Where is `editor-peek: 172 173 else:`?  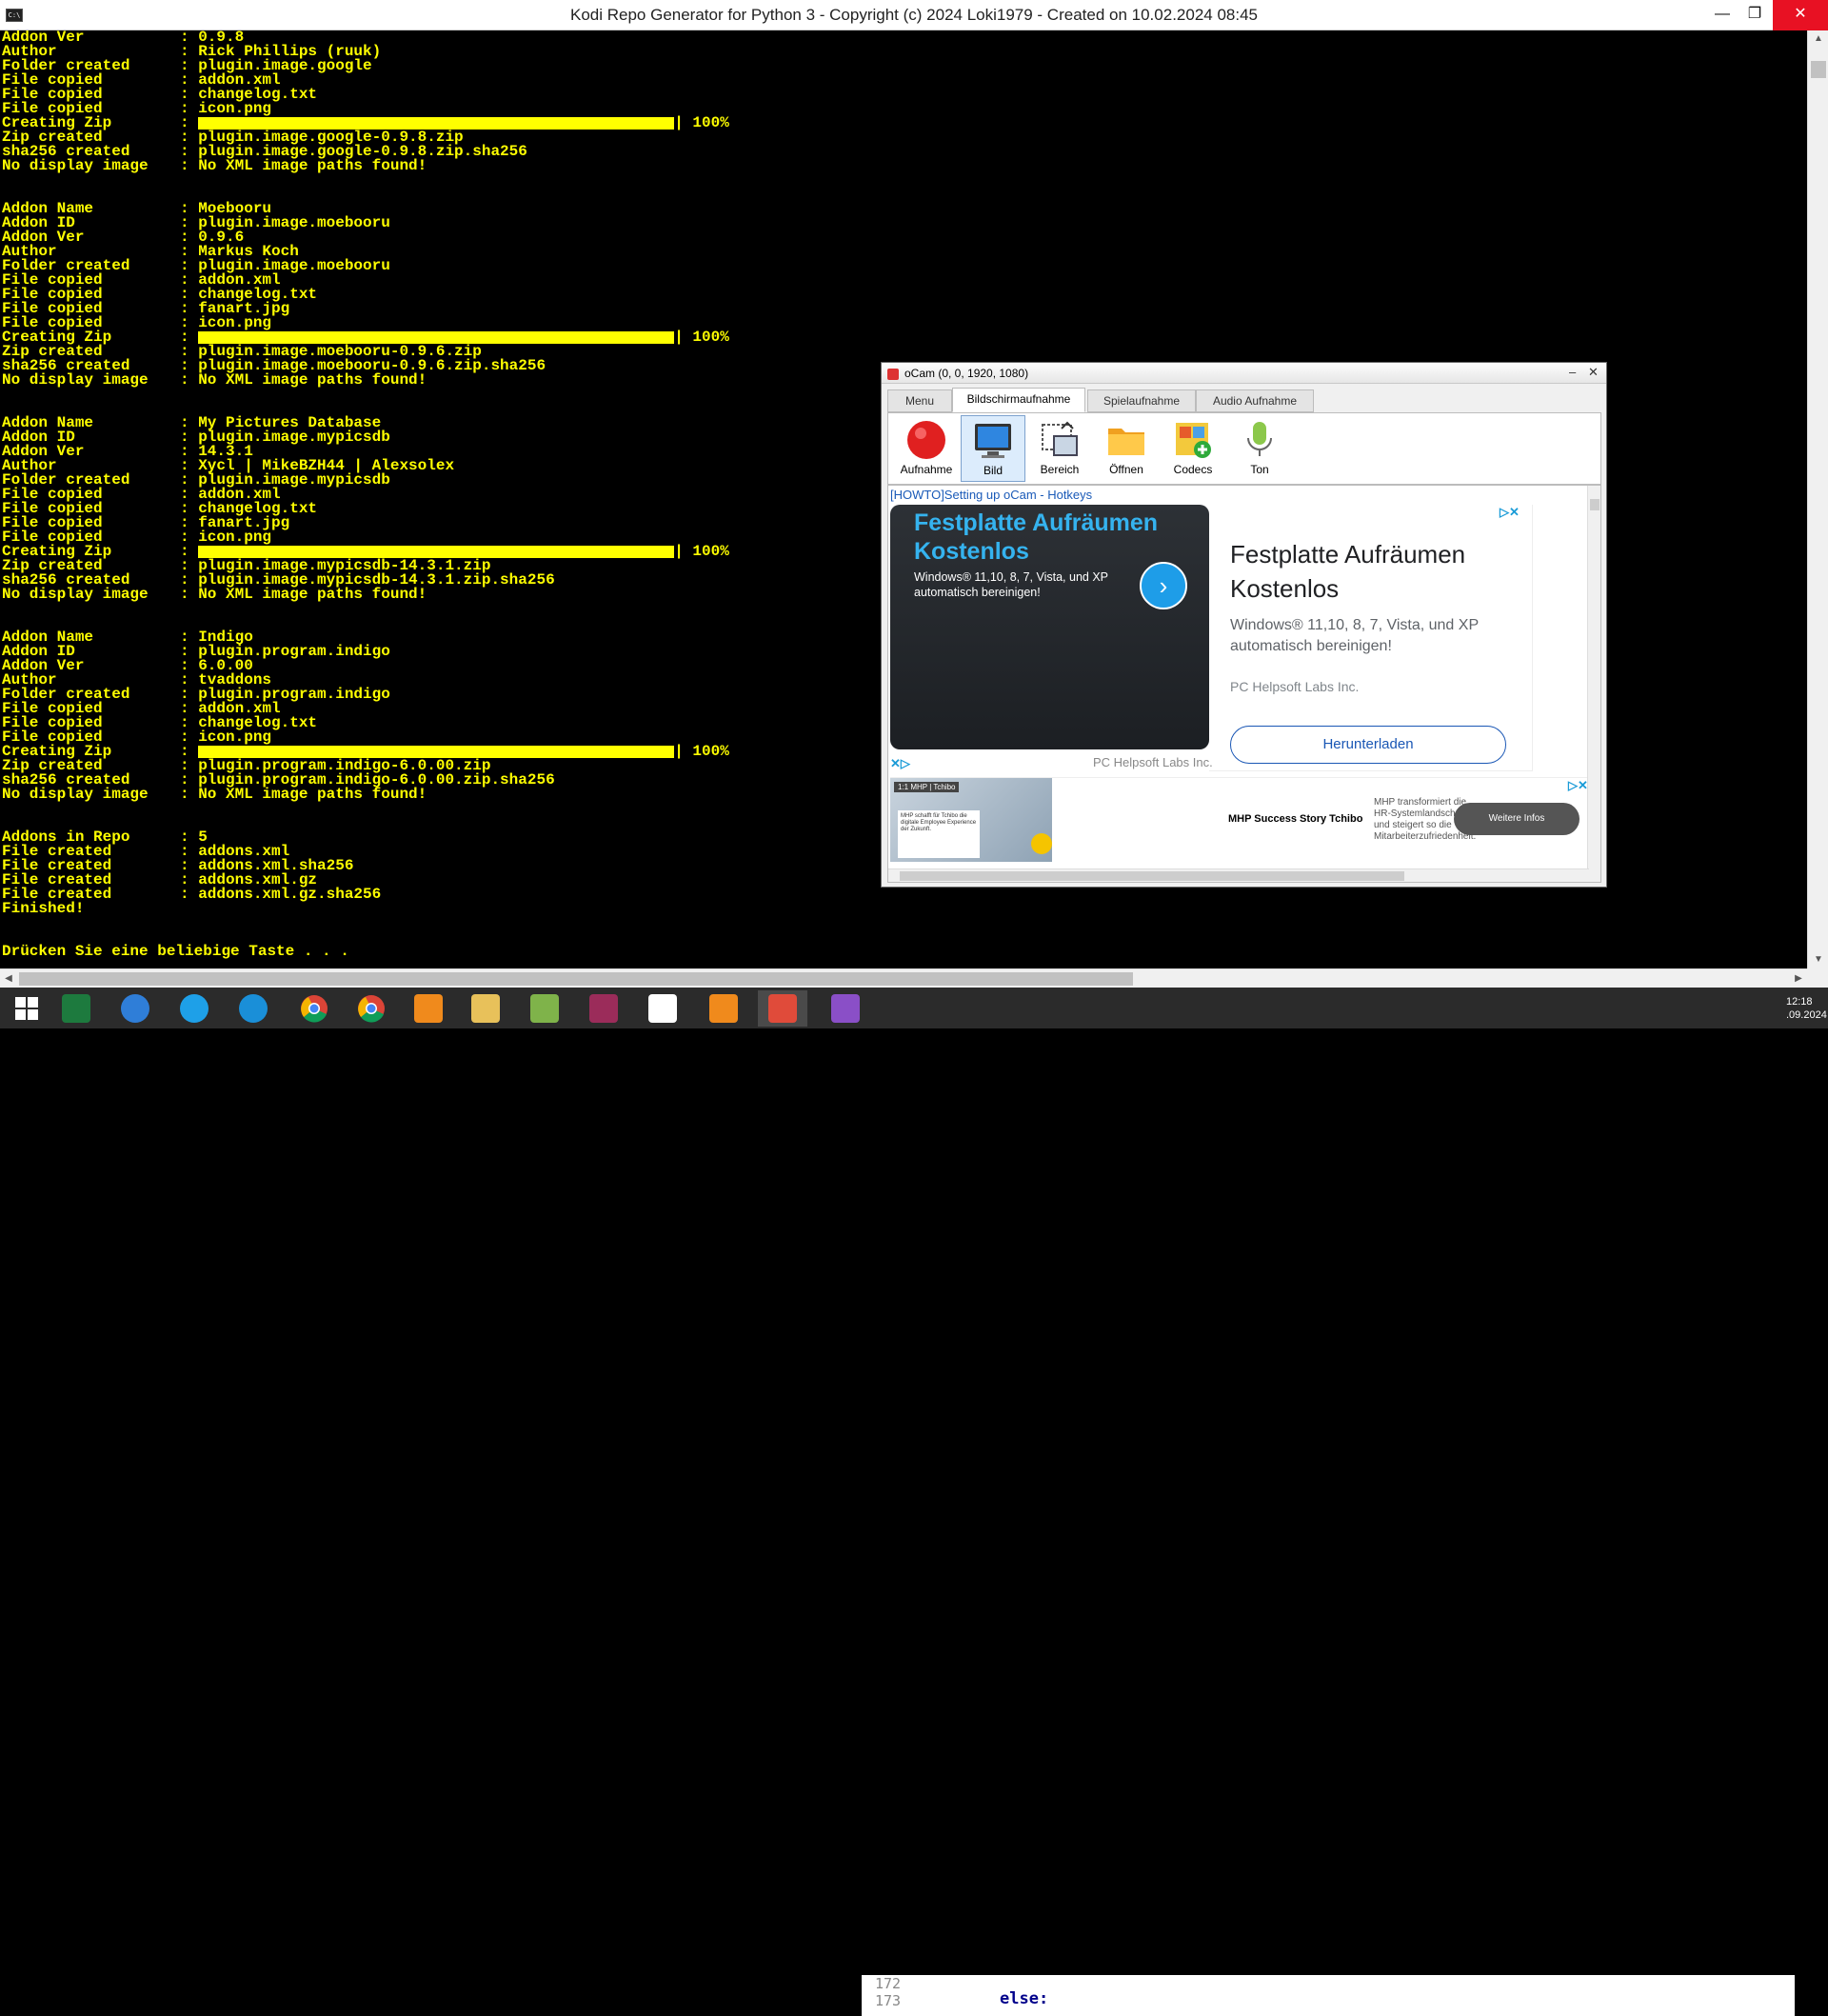
editor-peek: 172 173 else: is located at coordinates (1328, 1995).